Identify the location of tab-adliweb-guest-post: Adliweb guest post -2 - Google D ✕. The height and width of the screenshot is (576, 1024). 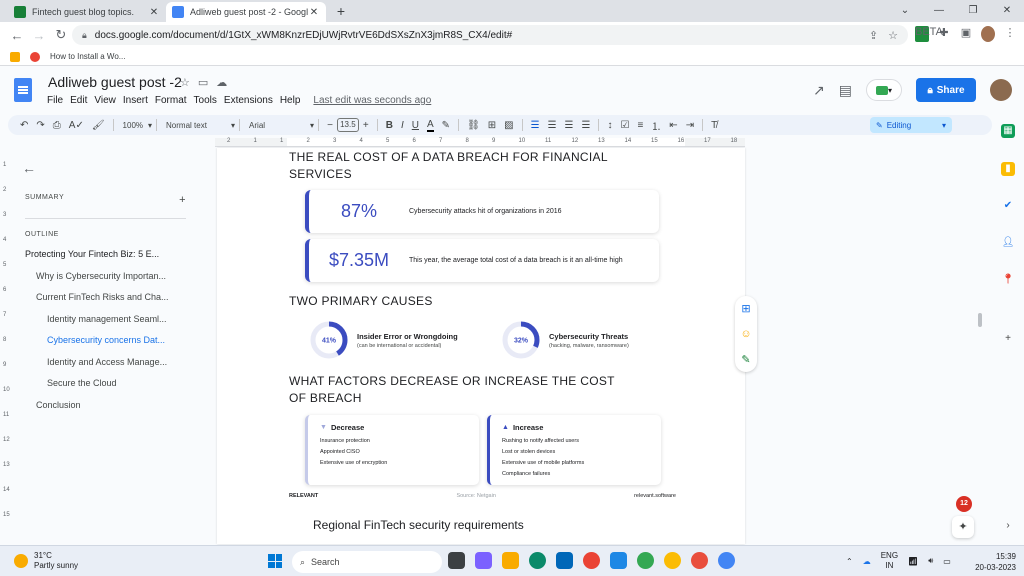
(246, 12).